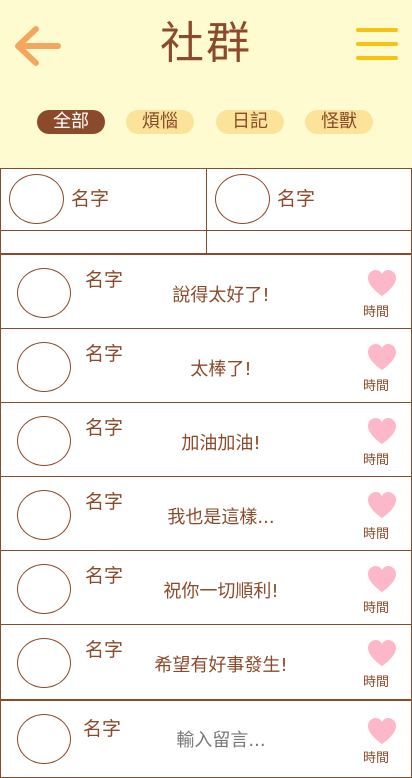 The image size is (412, 778). What do you see at coordinates (206, 43) in the screenshot?
I see `page-title: 社群` at bounding box center [206, 43].